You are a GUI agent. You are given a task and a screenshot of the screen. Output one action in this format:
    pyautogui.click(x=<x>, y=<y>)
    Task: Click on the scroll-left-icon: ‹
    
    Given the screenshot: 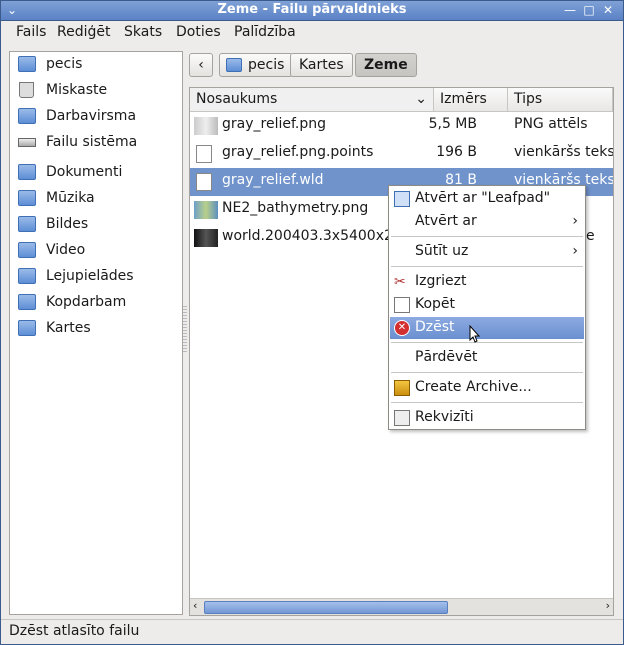 What is the action you would take?
    pyautogui.click(x=195, y=605)
    